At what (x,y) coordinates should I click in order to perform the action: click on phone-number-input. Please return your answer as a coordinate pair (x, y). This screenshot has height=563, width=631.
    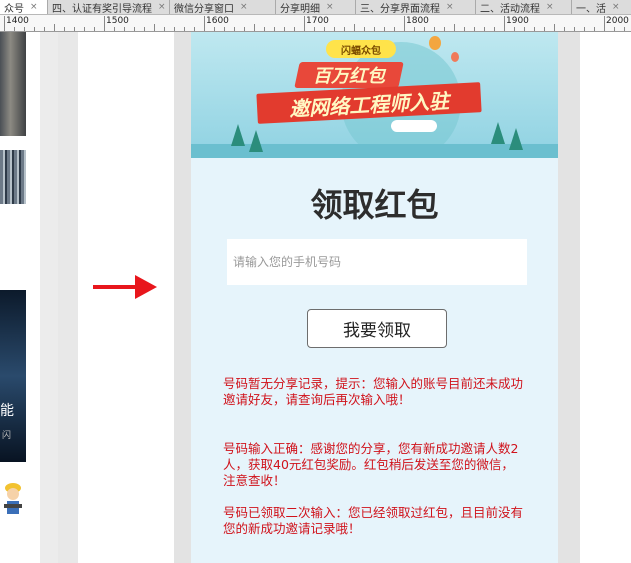
    Looking at the image, I should click on (377, 262).